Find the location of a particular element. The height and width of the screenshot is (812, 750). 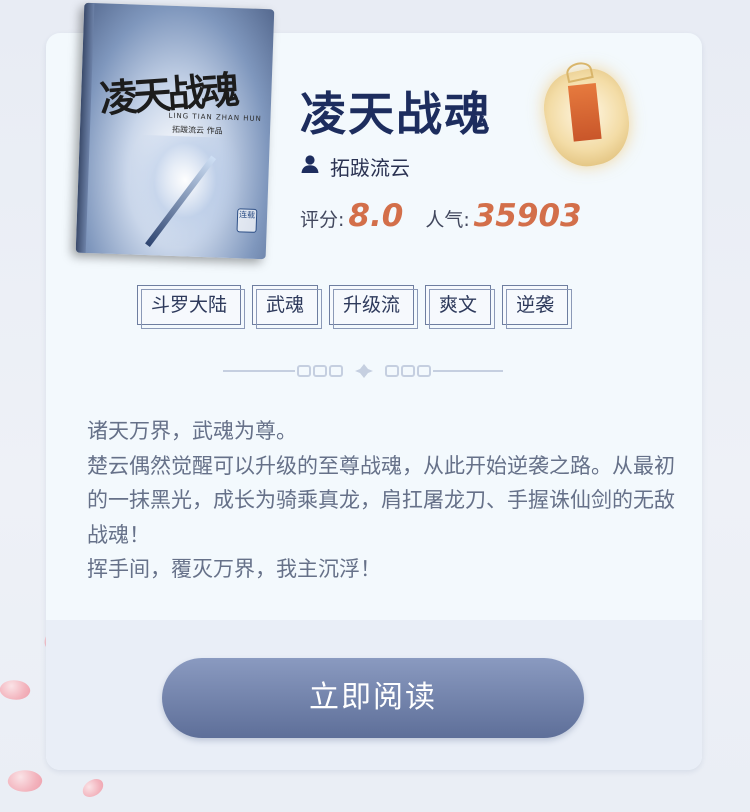

rating-value: 8.0 is located at coordinates (376, 216).